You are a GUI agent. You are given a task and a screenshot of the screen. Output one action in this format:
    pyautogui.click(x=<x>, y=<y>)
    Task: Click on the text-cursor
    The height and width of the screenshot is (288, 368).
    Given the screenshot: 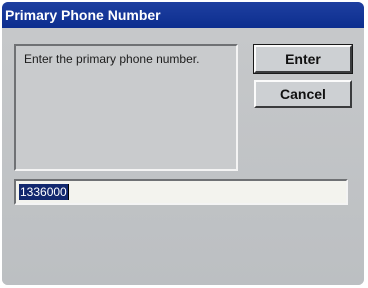 What is the action you would take?
    pyautogui.click(x=68, y=192)
    